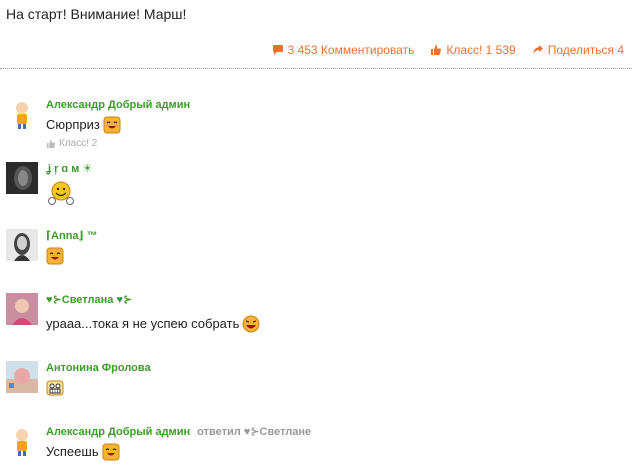  What do you see at coordinates (351, 50) in the screenshot?
I see `comment-action-label: 3 453 Комментировать` at bounding box center [351, 50].